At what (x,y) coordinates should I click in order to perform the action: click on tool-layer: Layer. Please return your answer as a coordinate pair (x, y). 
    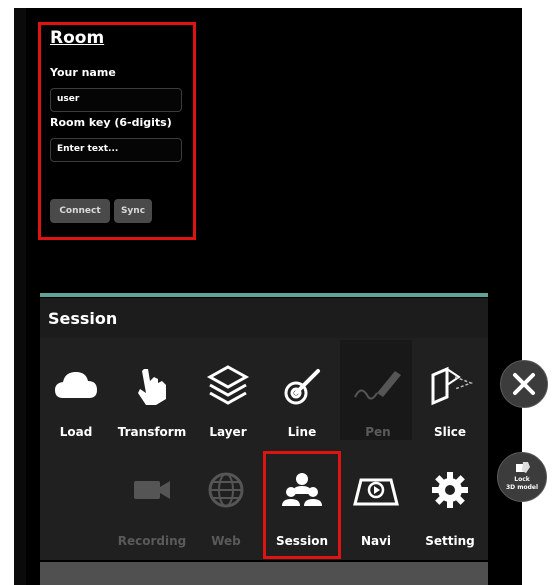
    Looking at the image, I should click on (228, 405).